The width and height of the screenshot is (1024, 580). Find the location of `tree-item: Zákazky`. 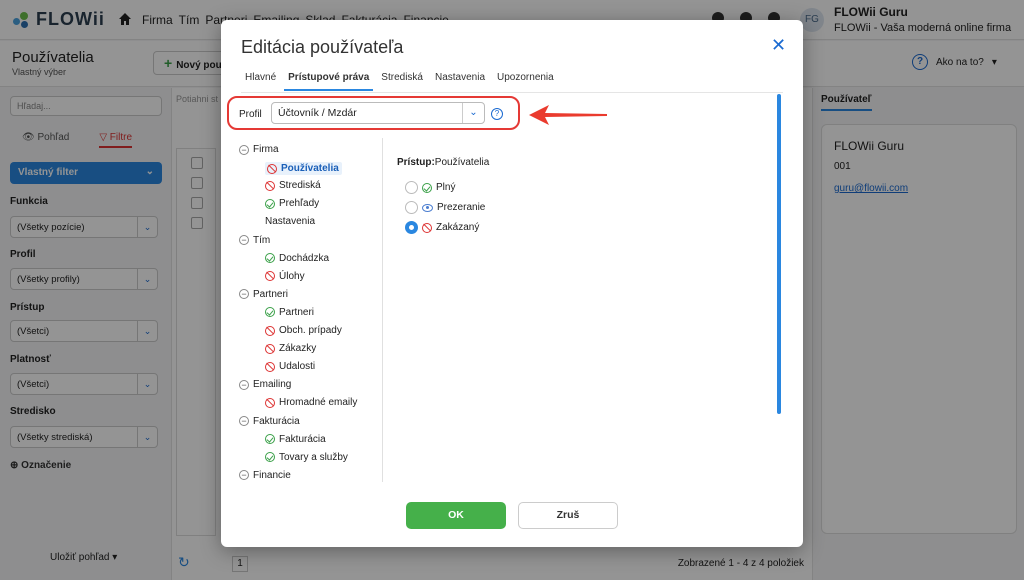

tree-item: Zákazky is located at coordinates (290, 348).